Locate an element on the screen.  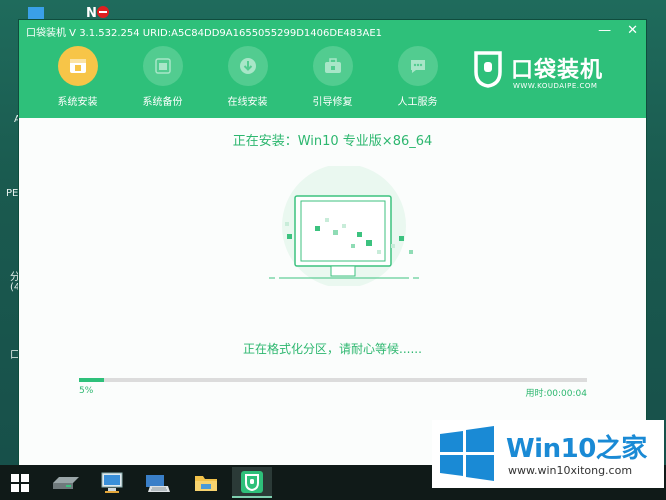
koudai-logo-icon is located at coordinates (488, 69).